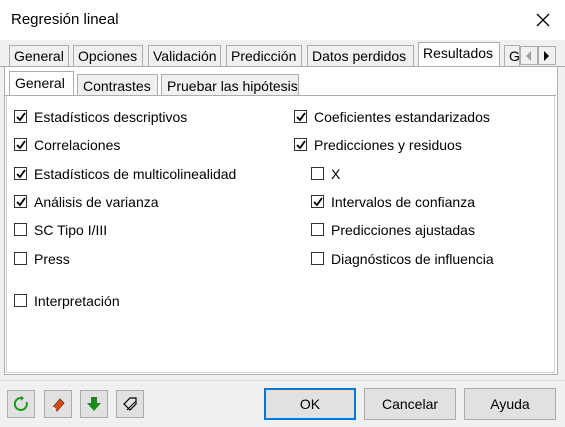 The height and width of the screenshot is (427, 565). Describe the element at coordinates (336, 174) in the screenshot. I see `option-label: X` at that location.